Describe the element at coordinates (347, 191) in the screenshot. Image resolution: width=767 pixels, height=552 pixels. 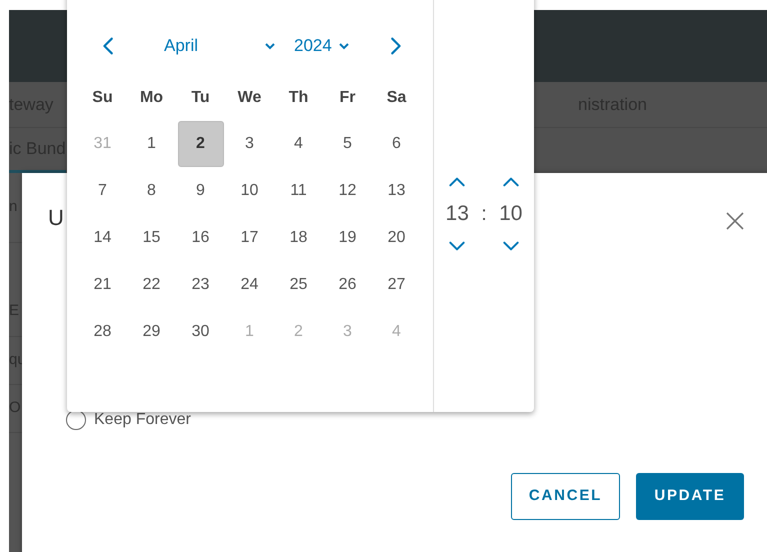
I see `day-cell: 12` at that location.